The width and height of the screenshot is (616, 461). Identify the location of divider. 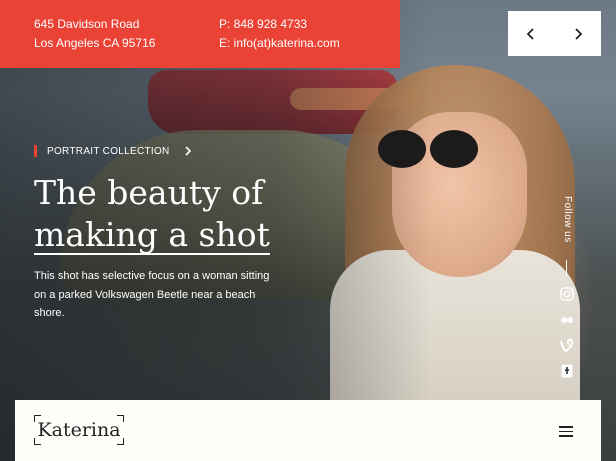
(566, 268).